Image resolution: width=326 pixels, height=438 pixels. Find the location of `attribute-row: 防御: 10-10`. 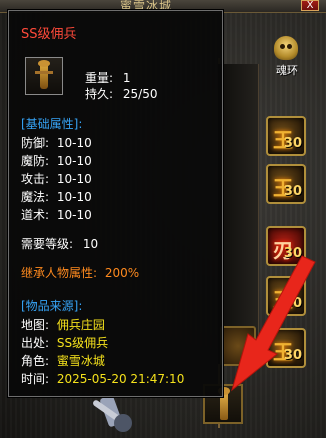

attribute-row: 防御: 10-10 is located at coordinates (56, 142).